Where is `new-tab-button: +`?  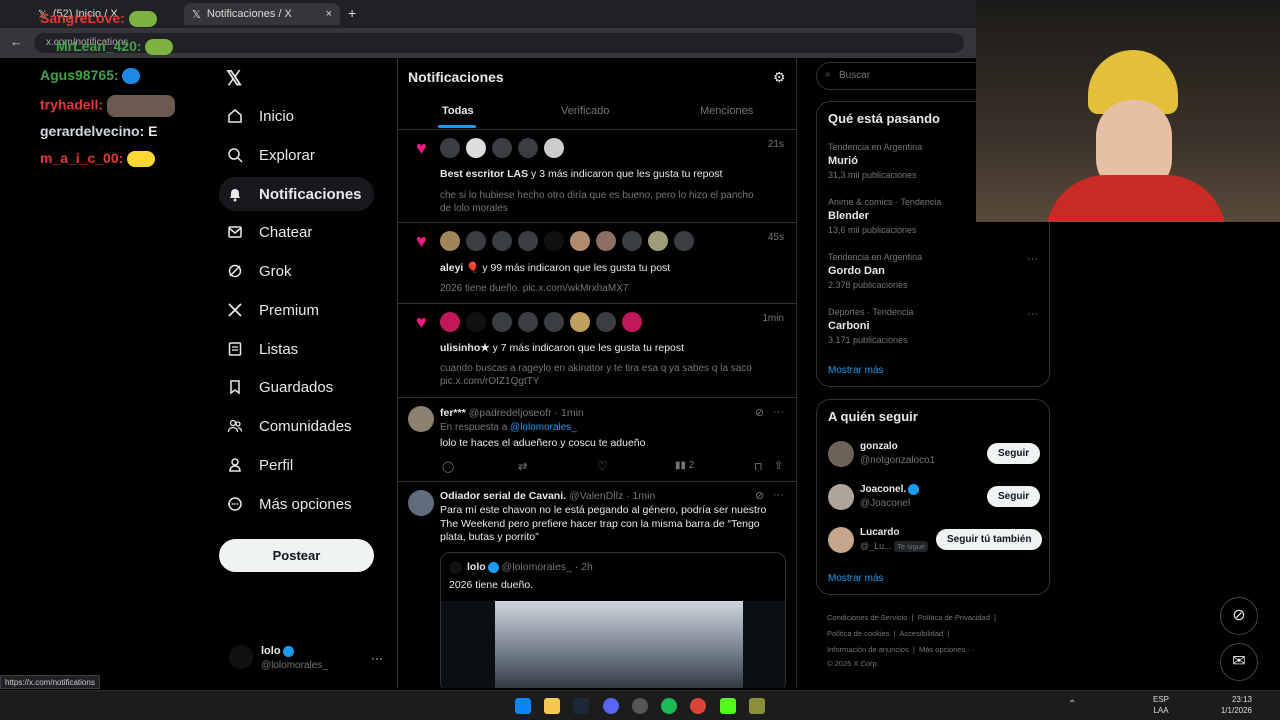
new-tab-button: + is located at coordinates (352, 13).